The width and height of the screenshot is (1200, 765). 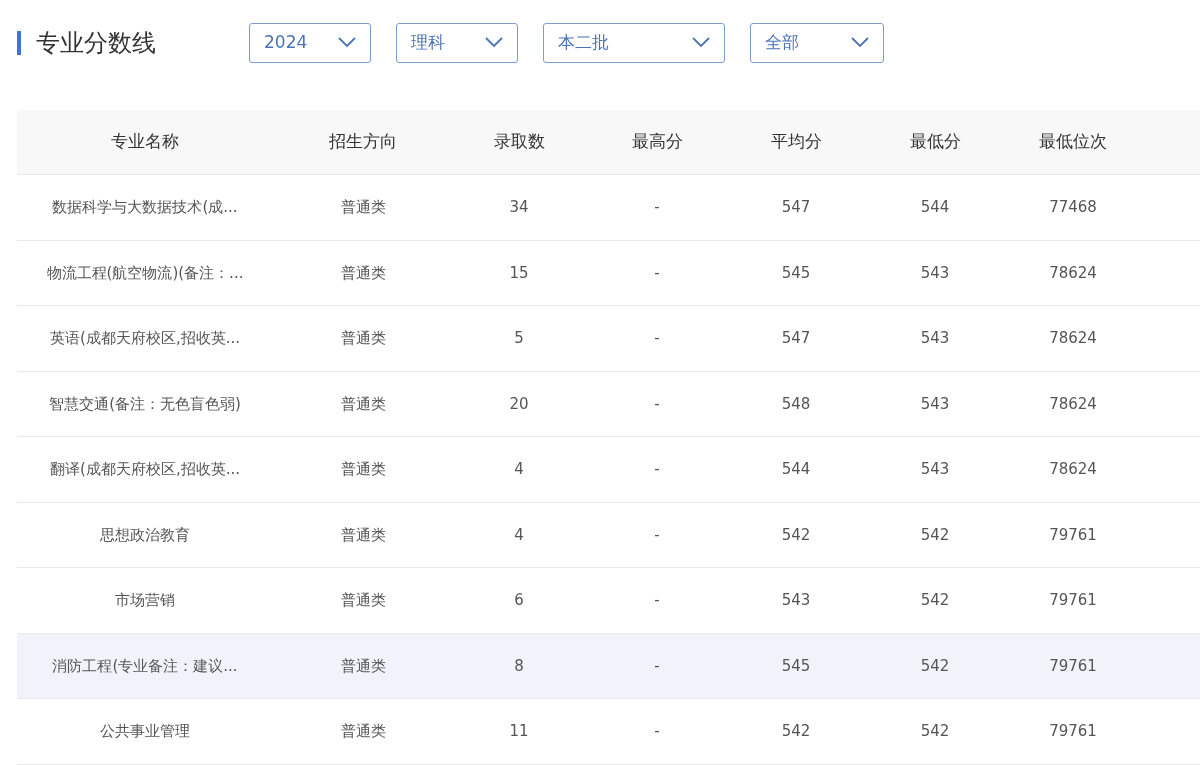 What do you see at coordinates (363, 142) in the screenshot?
I see `column-header: 招生方向` at bounding box center [363, 142].